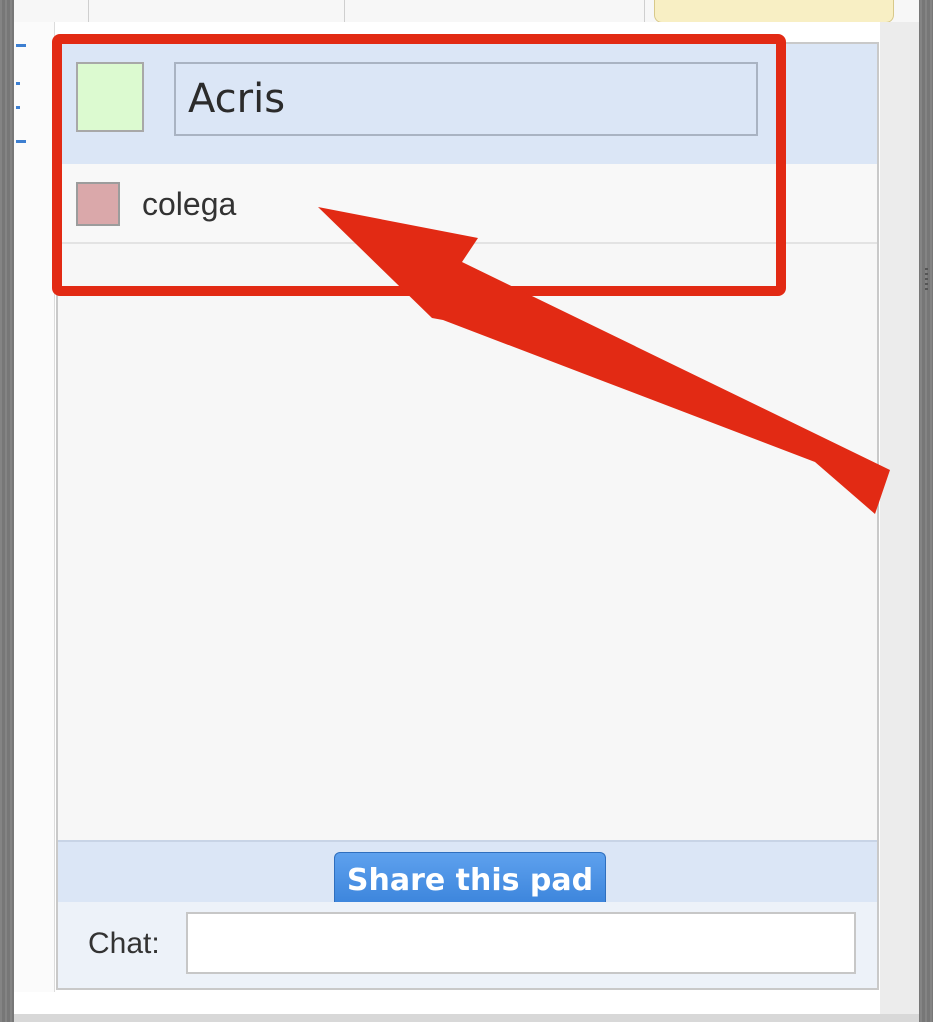 The image size is (933, 1022). I want to click on user-row-colega: colega, so click(467, 204).